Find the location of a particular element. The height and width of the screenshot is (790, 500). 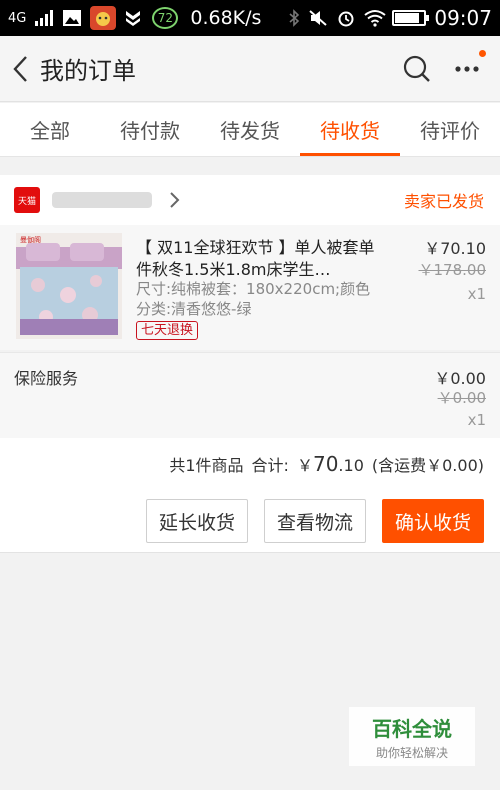

product-image: 曼伽阁 is located at coordinates (69, 286).